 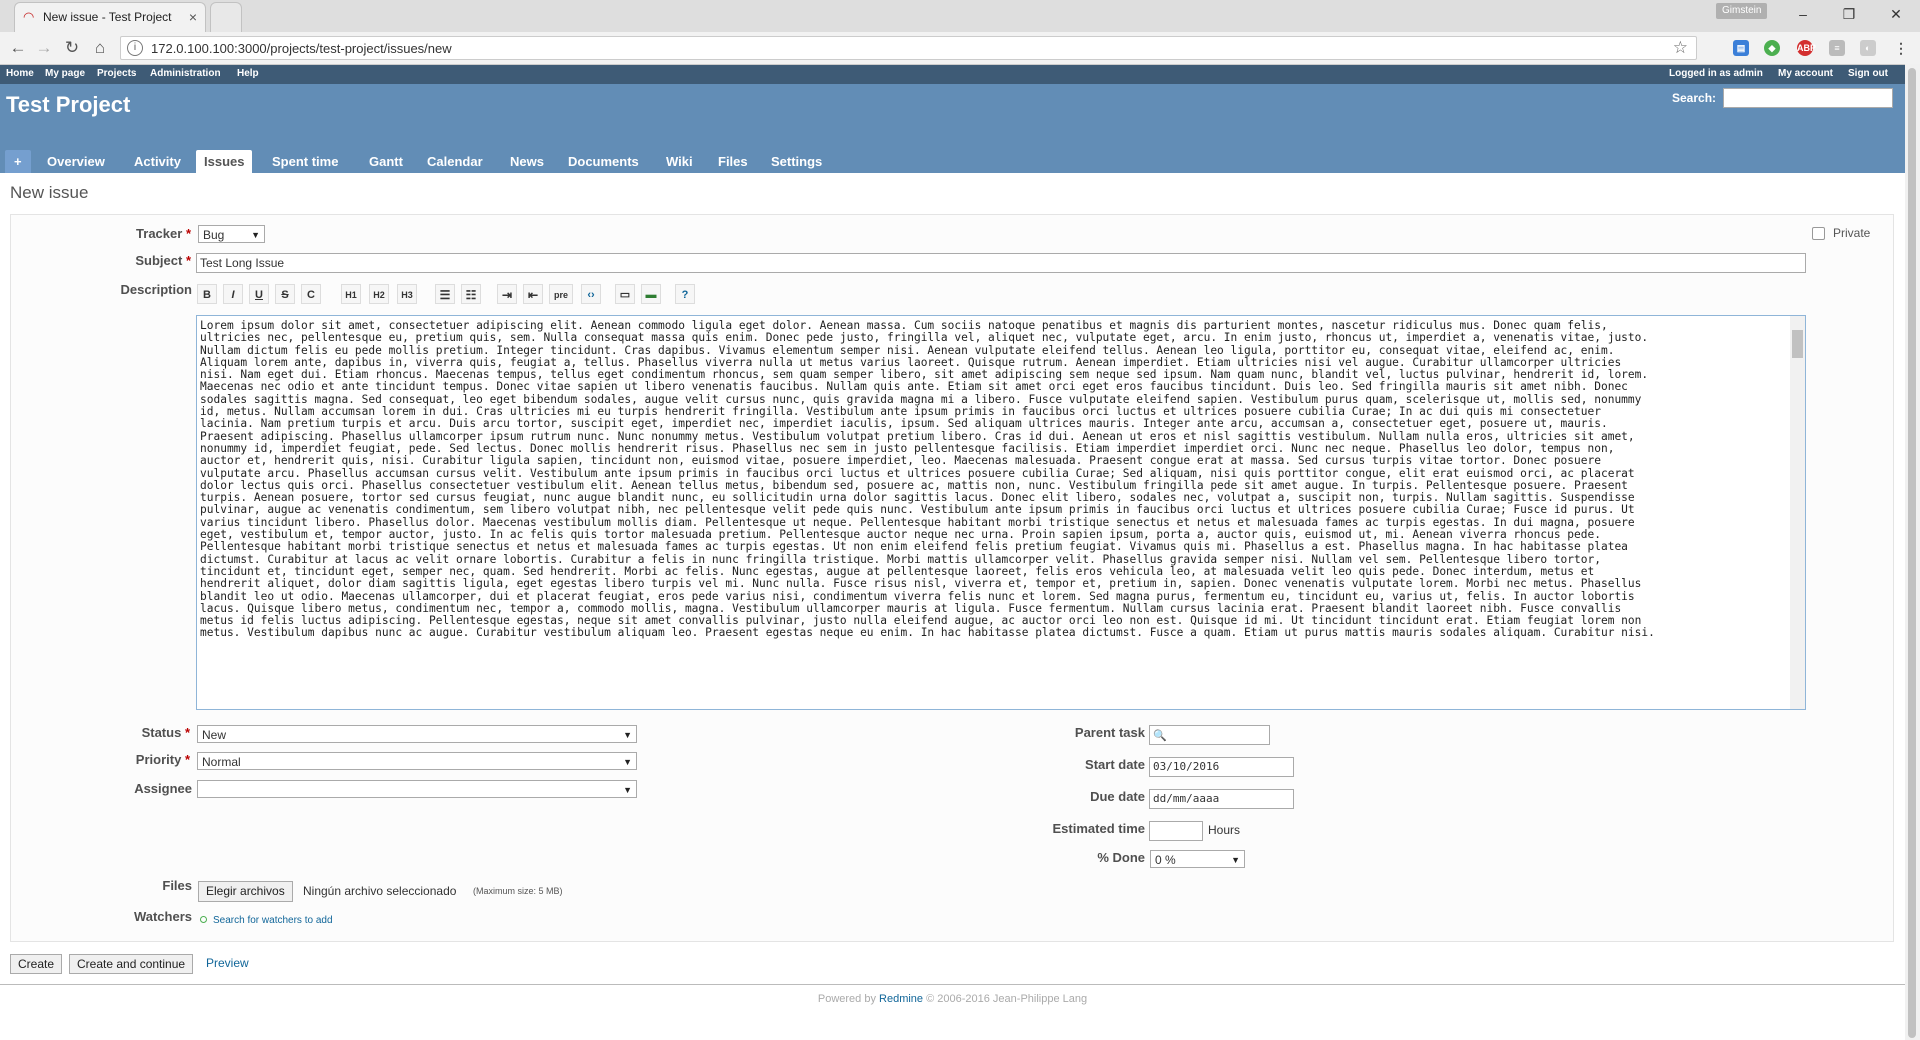 I want to click on tab-settings: Settings, so click(x=796, y=161).